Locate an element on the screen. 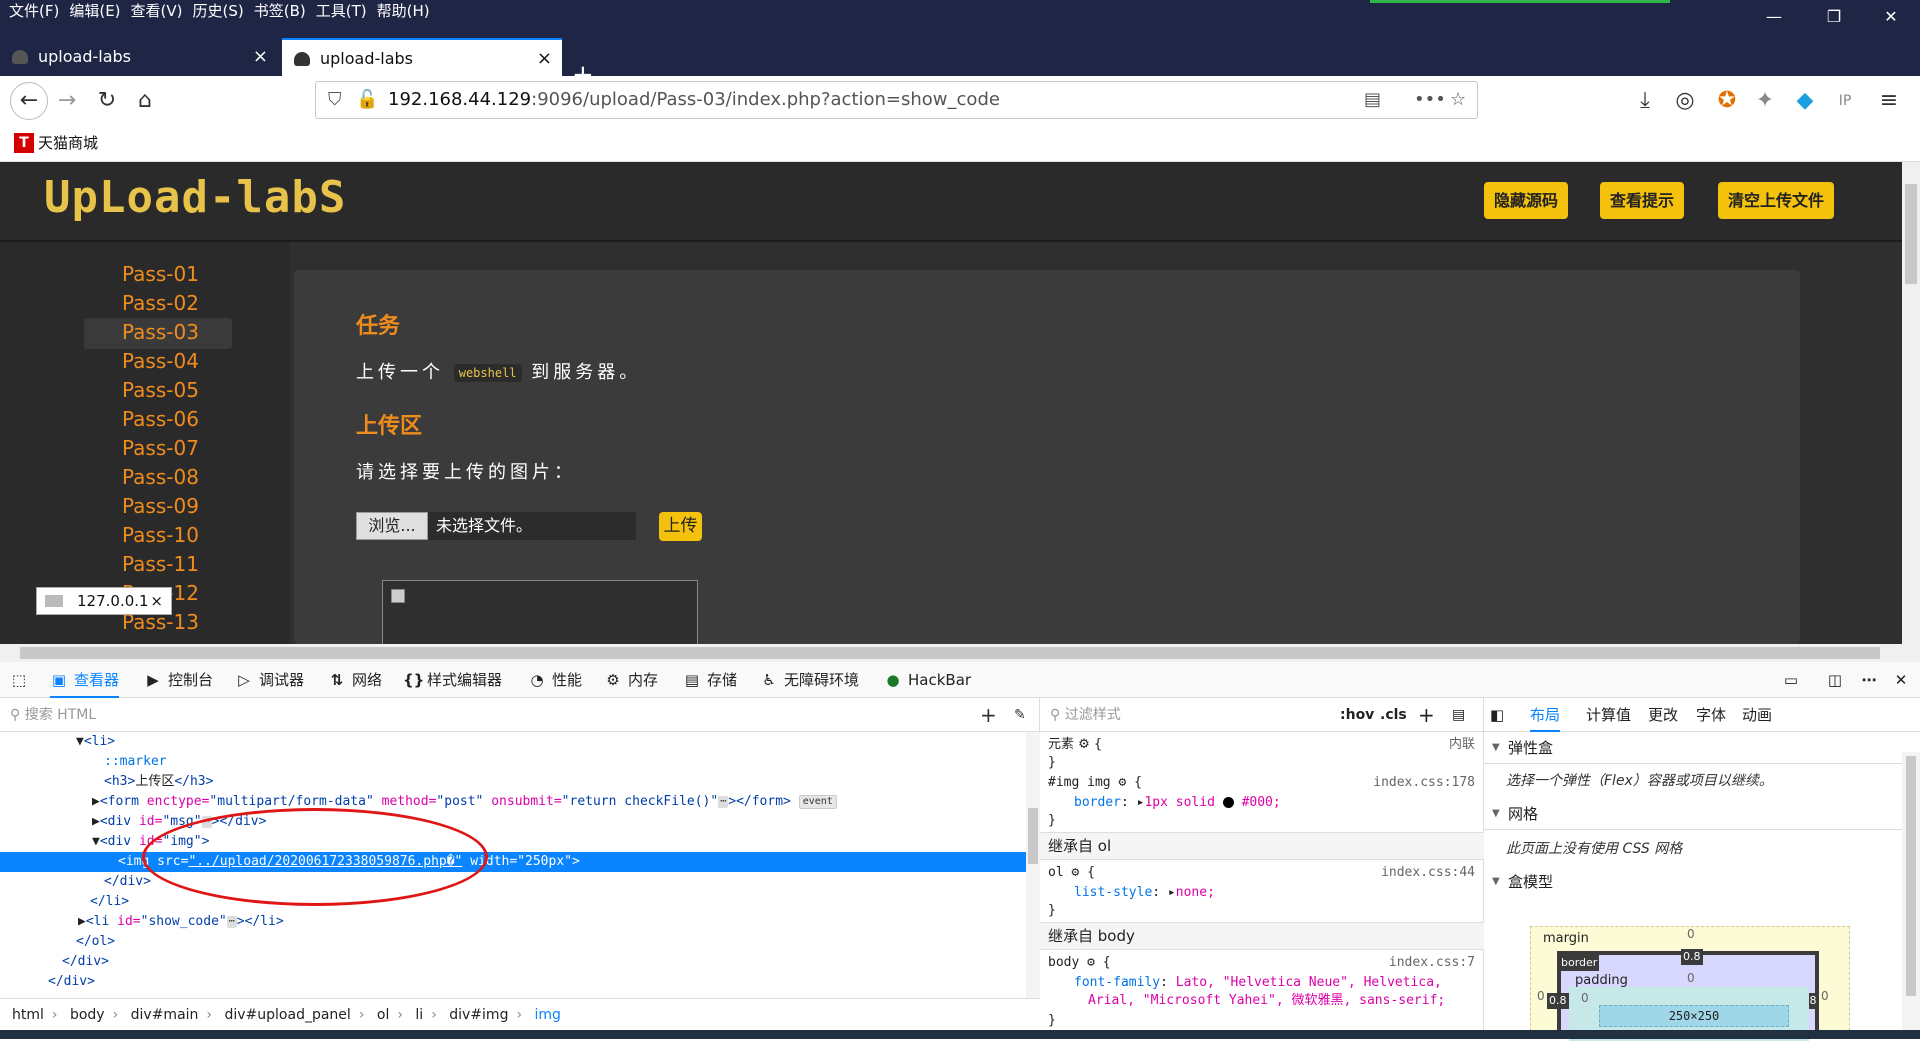 Image resolution: width=1920 pixels, height=1041 pixels. burp-extension-icon: ✪ is located at coordinates (1727, 101).